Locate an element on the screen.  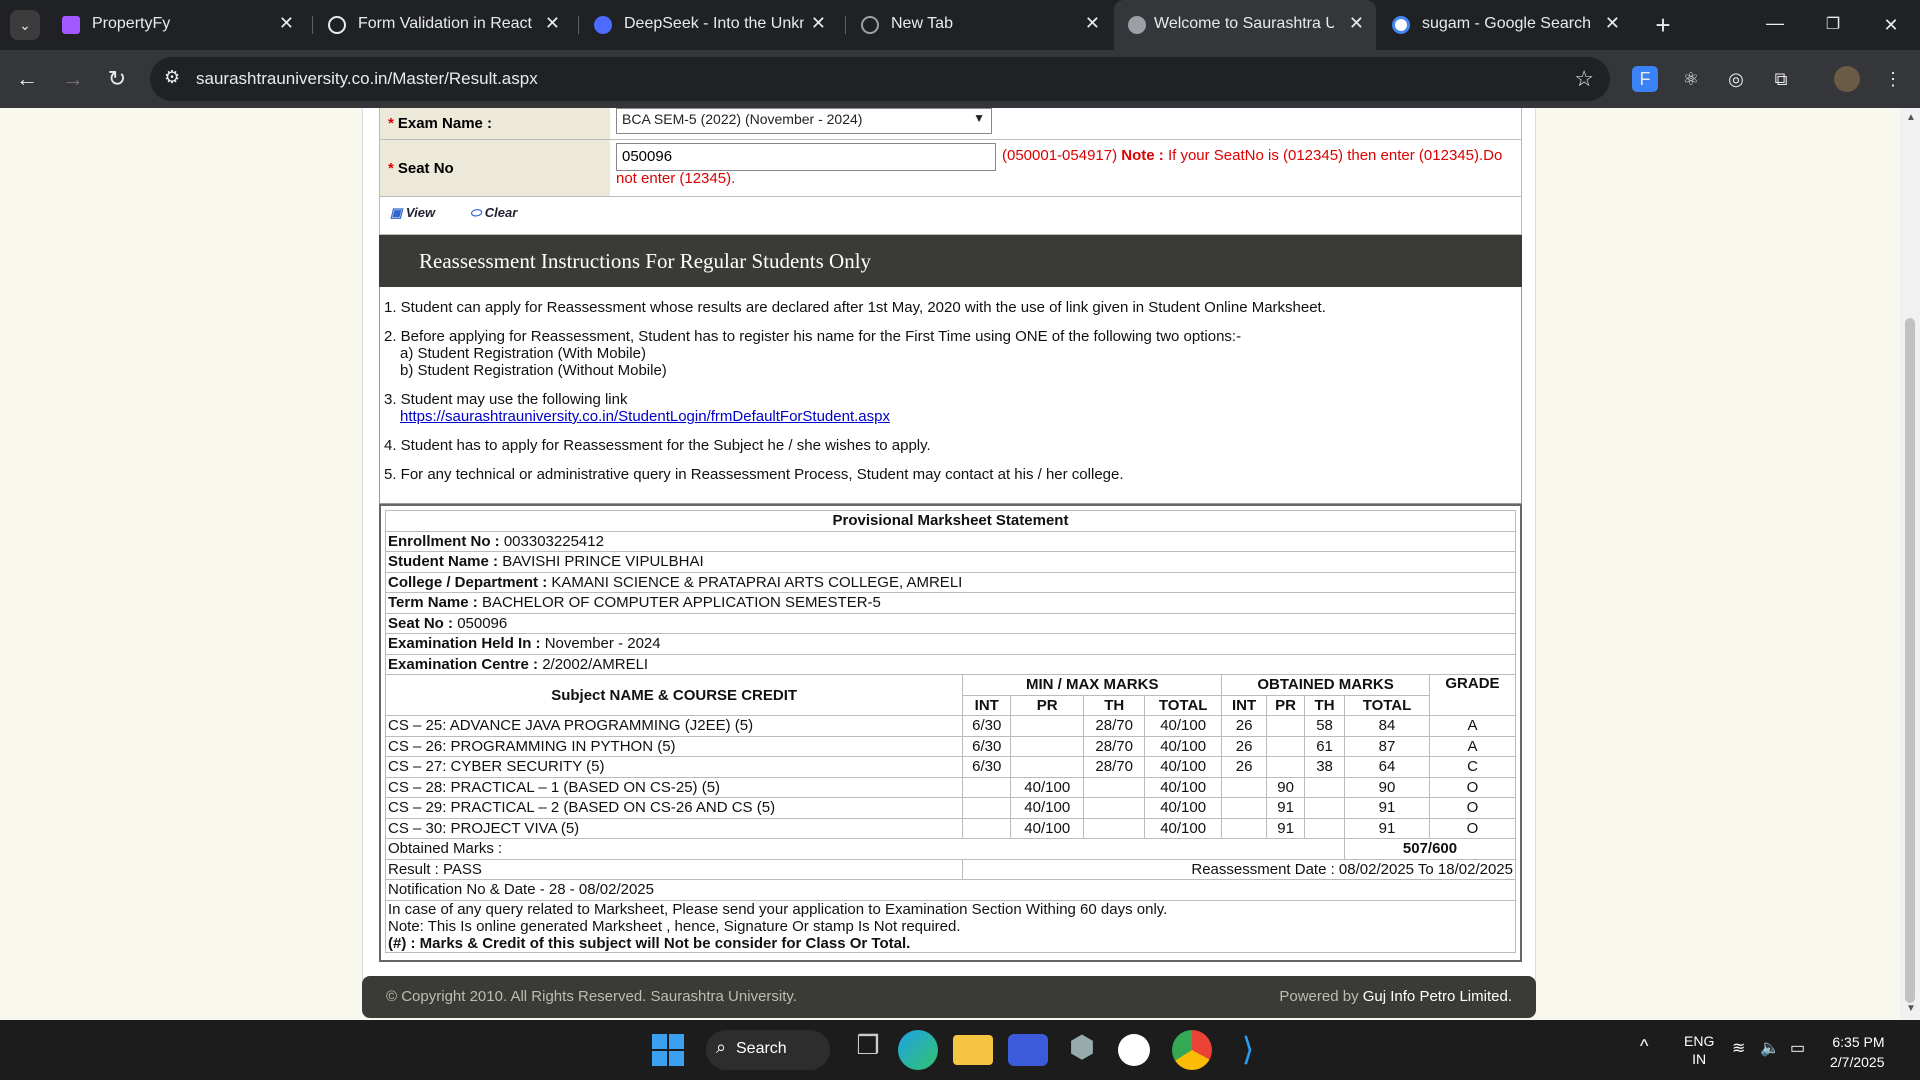
app-icon is located at coordinates (1028, 1050).